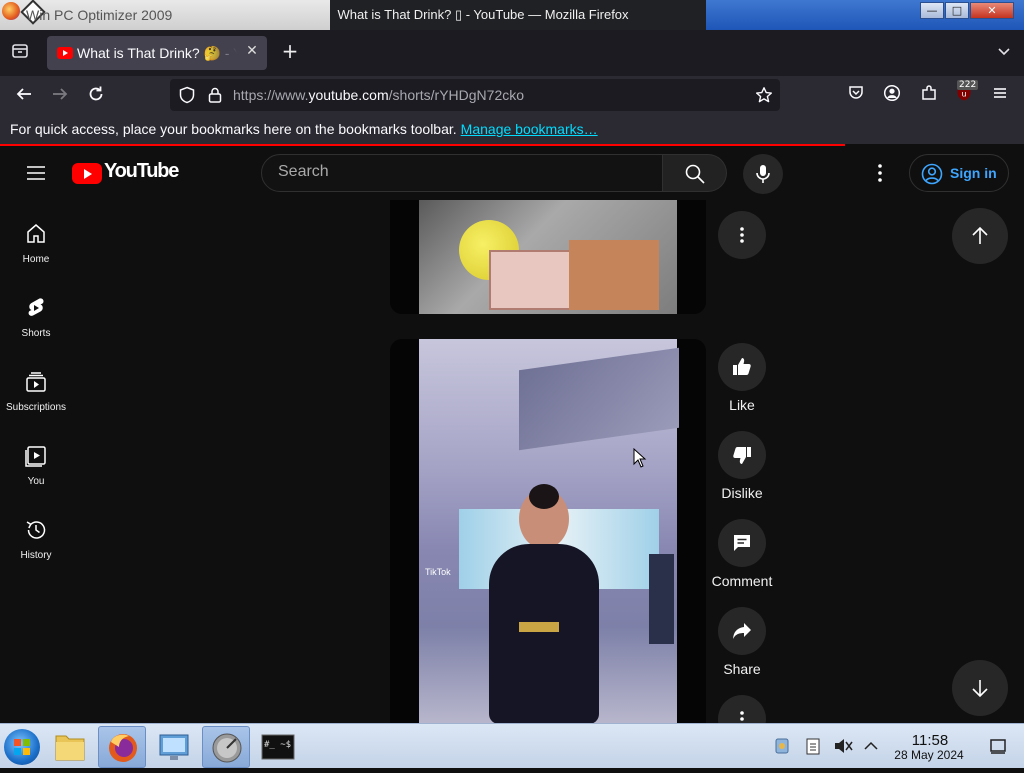 The image size is (1024, 773). Describe the element at coordinates (742, 543) in the screenshot. I see `comment-icon` at that location.